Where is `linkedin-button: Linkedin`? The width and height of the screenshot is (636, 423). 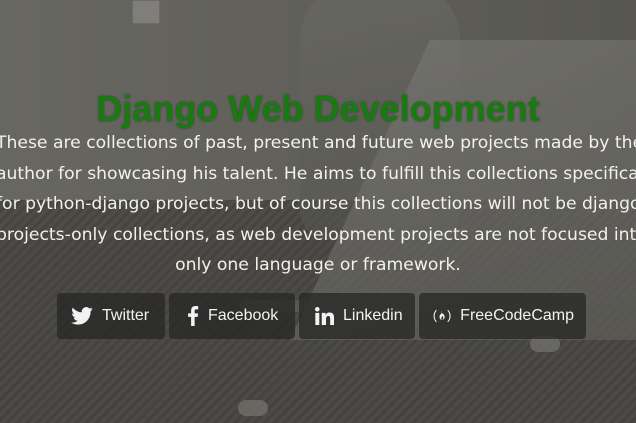 linkedin-button: Linkedin is located at coordinates (357, 316).